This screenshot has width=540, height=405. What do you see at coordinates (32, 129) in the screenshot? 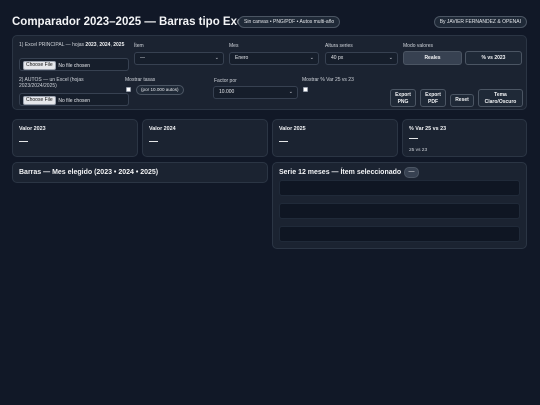
I see `stat-label: Valor 2023` at bounding box center [32, 129].